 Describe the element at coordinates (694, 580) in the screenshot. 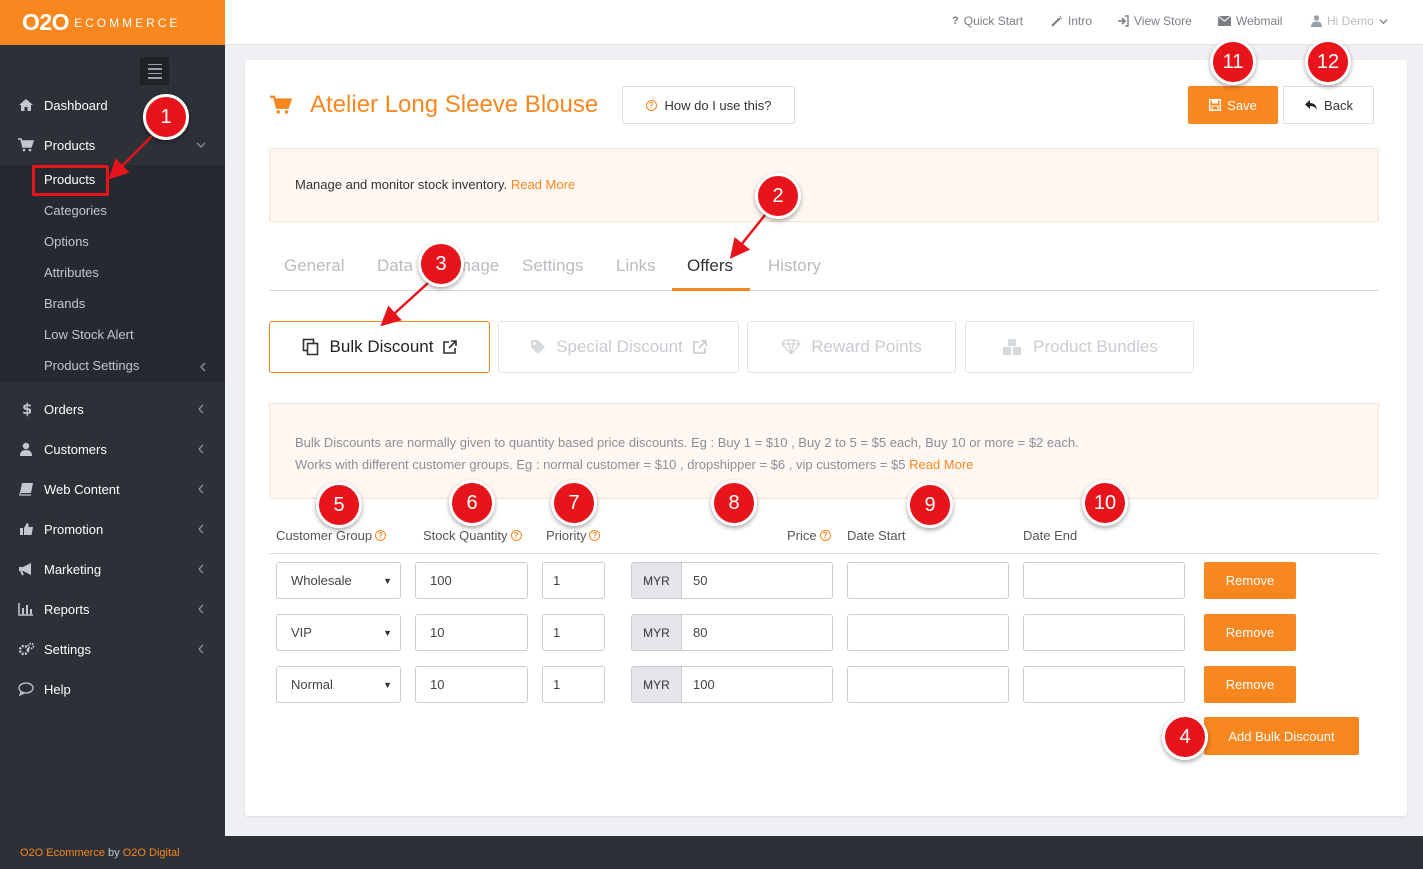

I see `price-input: 50` at that location.